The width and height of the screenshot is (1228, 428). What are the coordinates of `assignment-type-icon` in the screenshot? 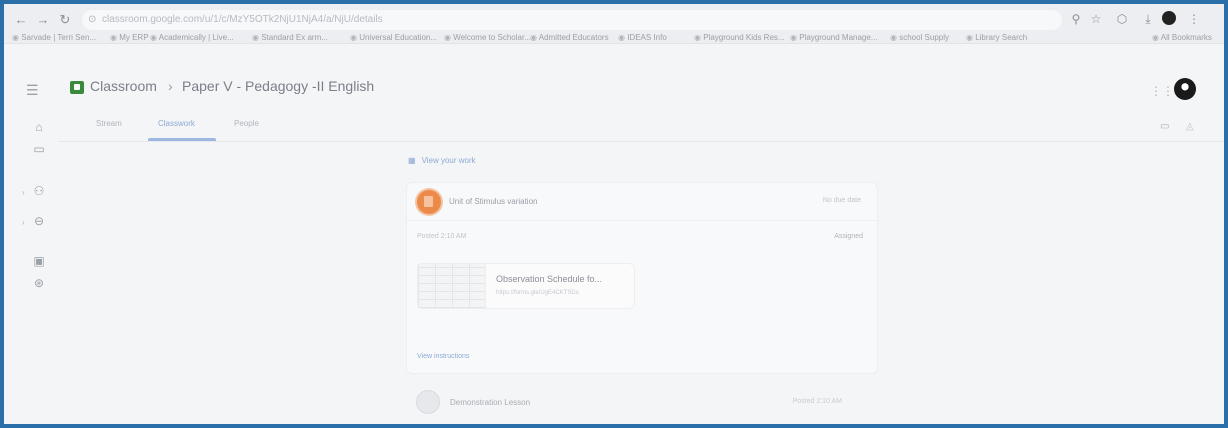 It's located at (429, 202).